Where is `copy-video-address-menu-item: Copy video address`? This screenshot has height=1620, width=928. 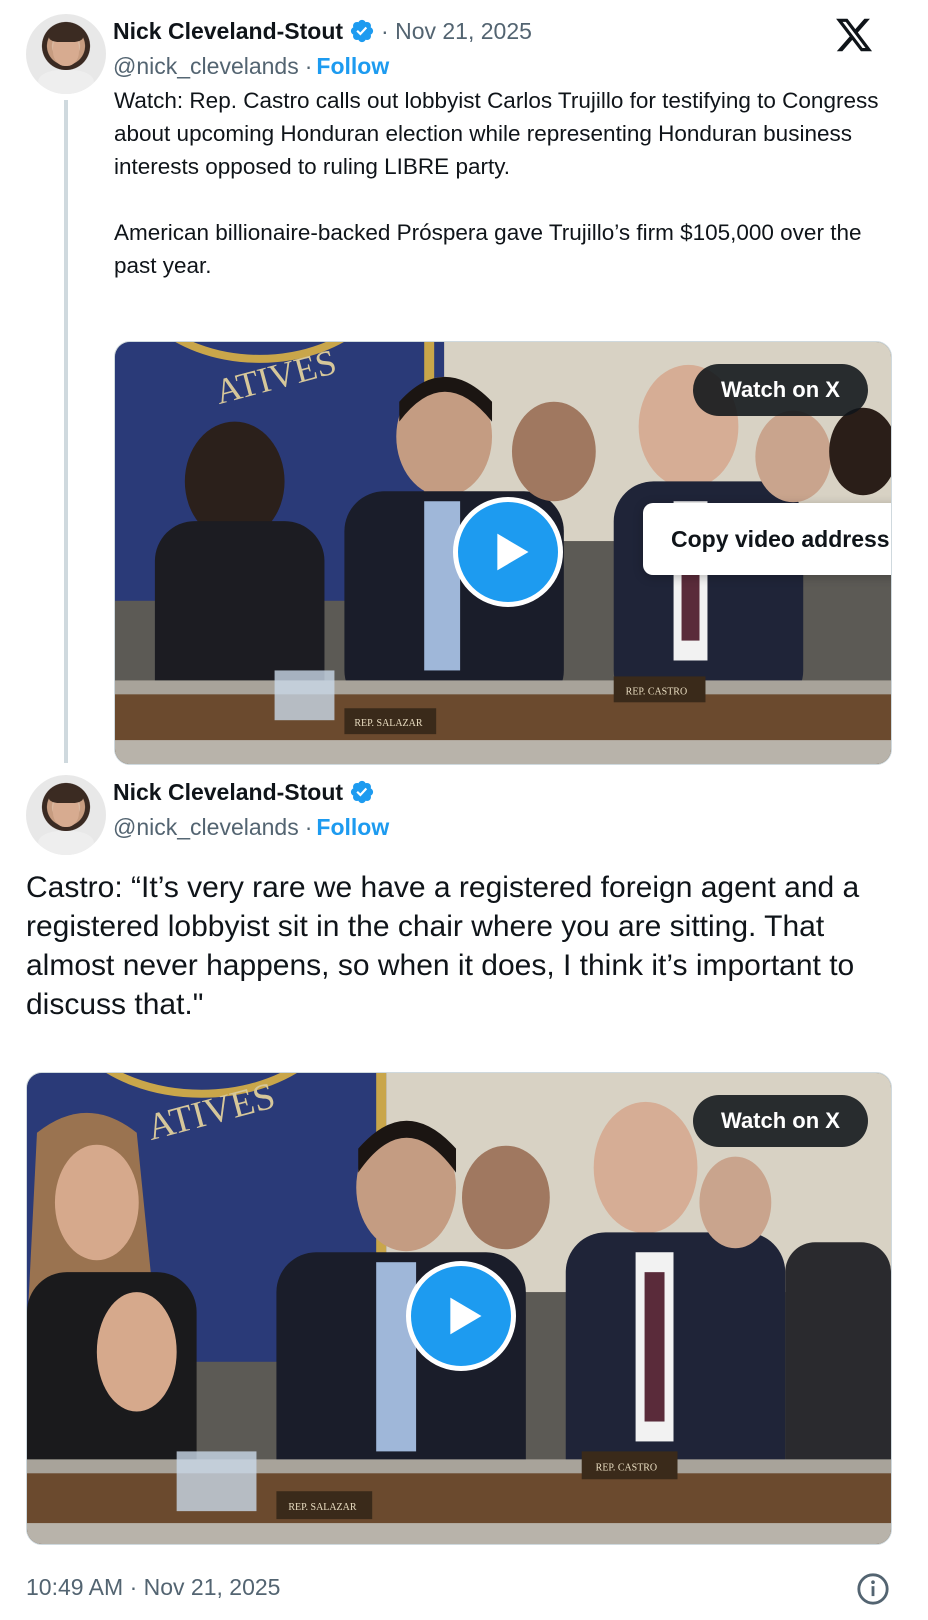 copy-video-address-menu-item: Copy video address is located at coordinates (767, 539).